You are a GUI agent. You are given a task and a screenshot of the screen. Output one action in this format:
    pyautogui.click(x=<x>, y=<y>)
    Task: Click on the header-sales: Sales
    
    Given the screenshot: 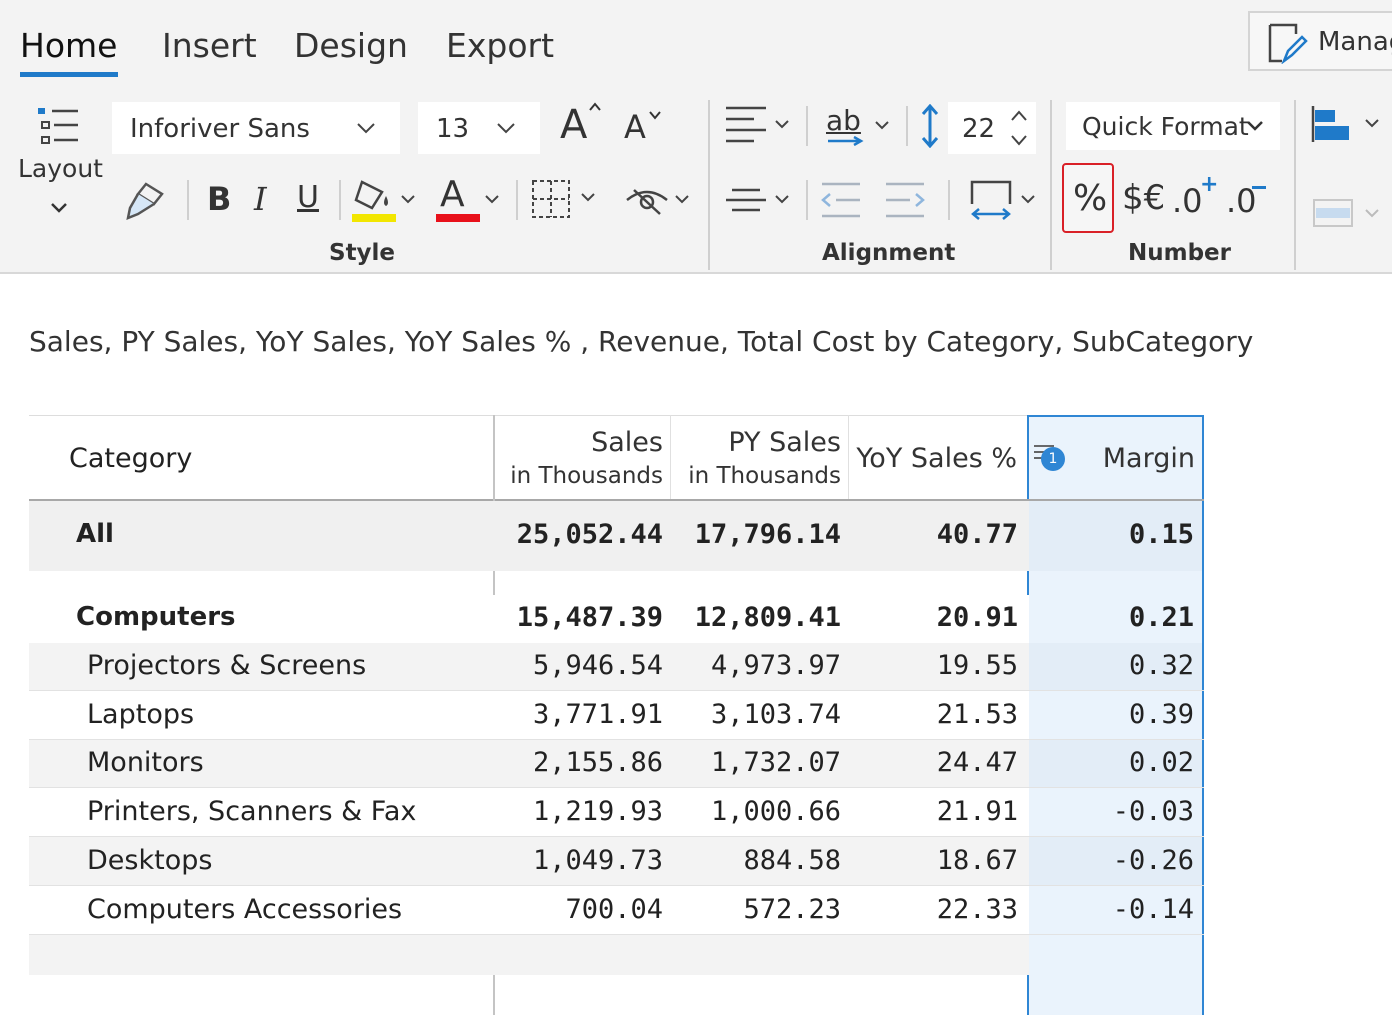 What is the action you would take?
    pyautogui.click(x=579, y=442)
    